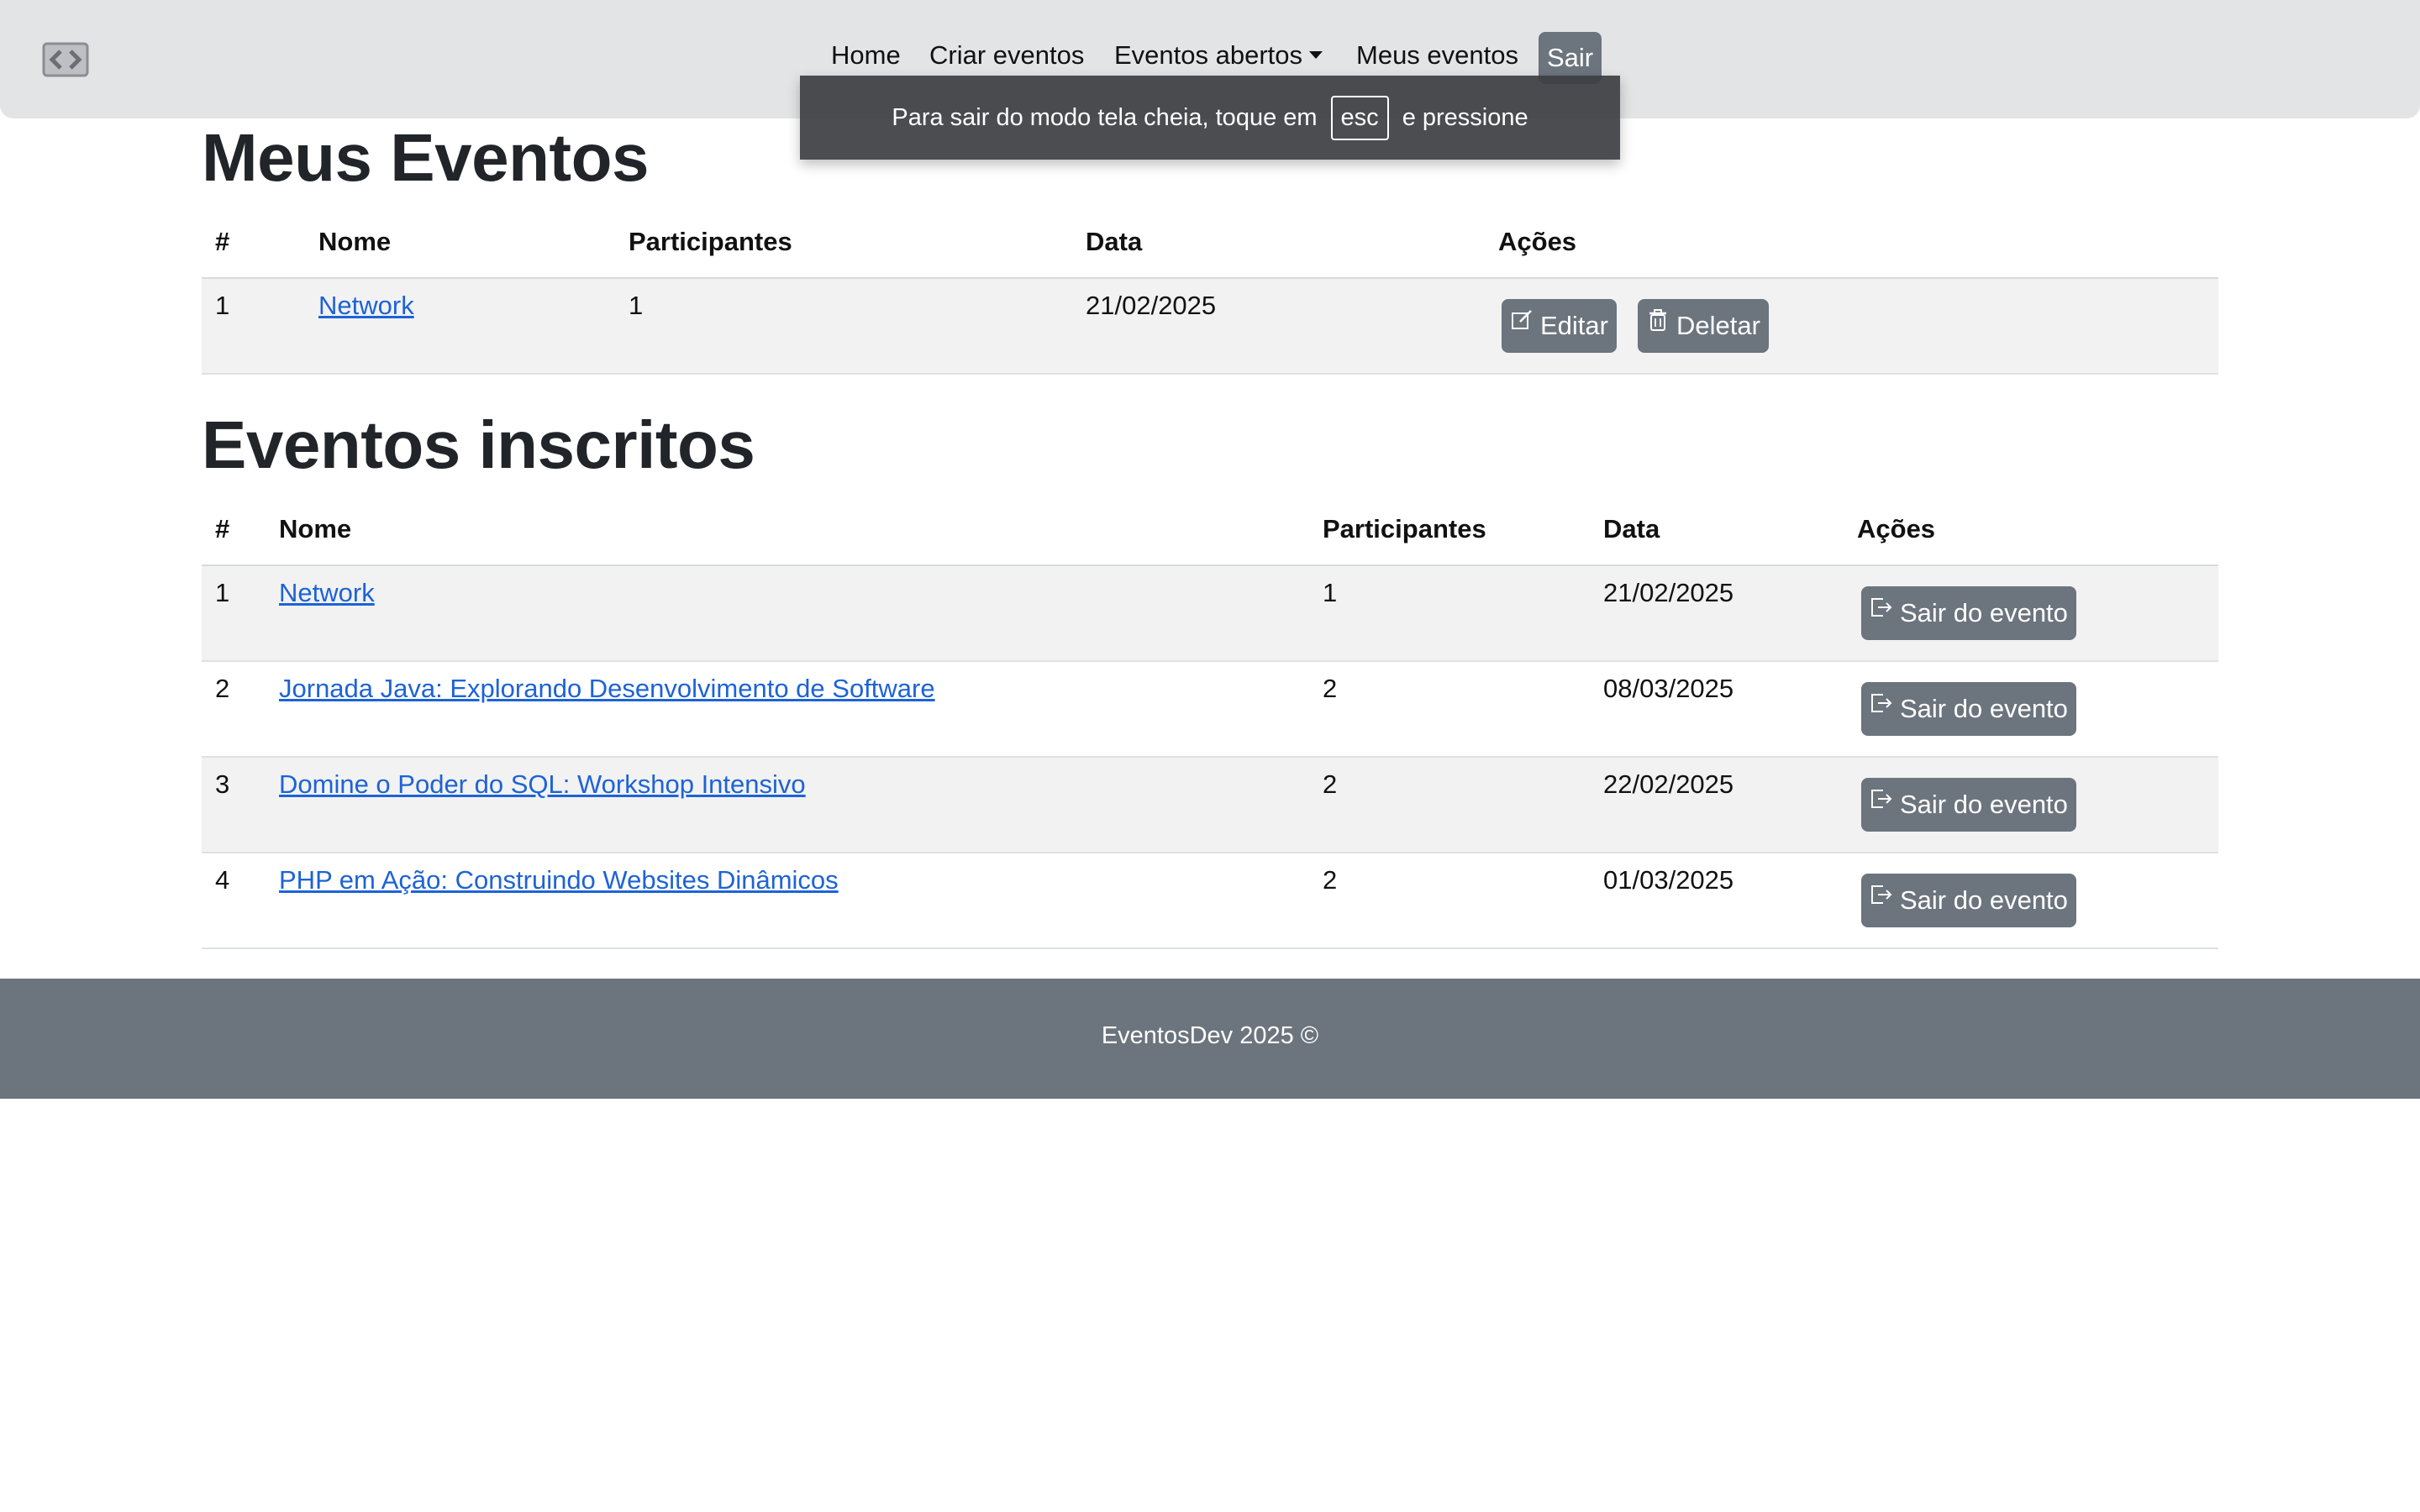 The width and height of the screenshot is (2420, 1512). What do you see at coordinates (866, 55) in the screenshot?
I see `nav-home: Home` at bounding box center [866, 55].